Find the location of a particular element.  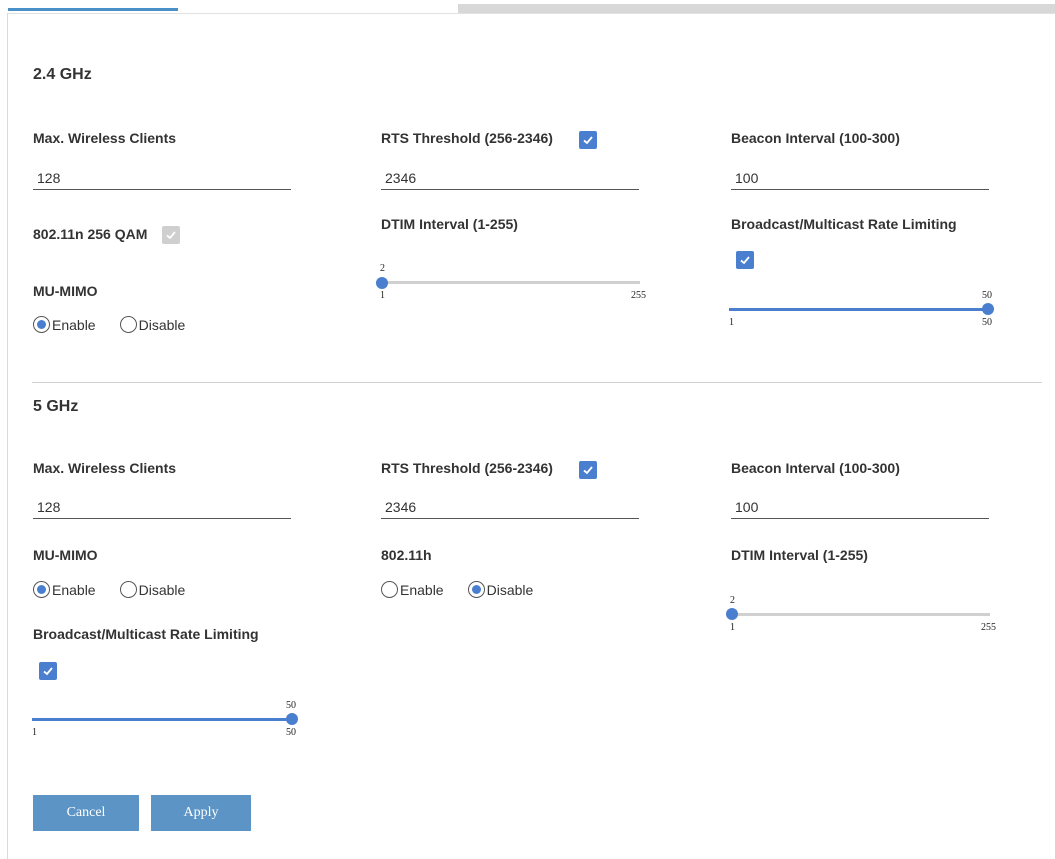

beacon-interval-label-24: Beacon Interval (100-300) is located at coordinates (815, 138).